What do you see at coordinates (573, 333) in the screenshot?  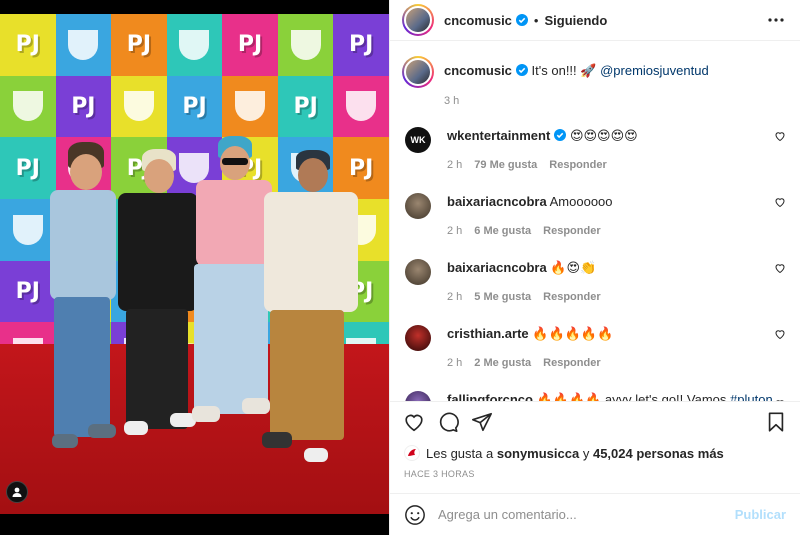 I see `comment-text: 🔥🔥🔥🔥🔥` at bounding box center [573, 333].